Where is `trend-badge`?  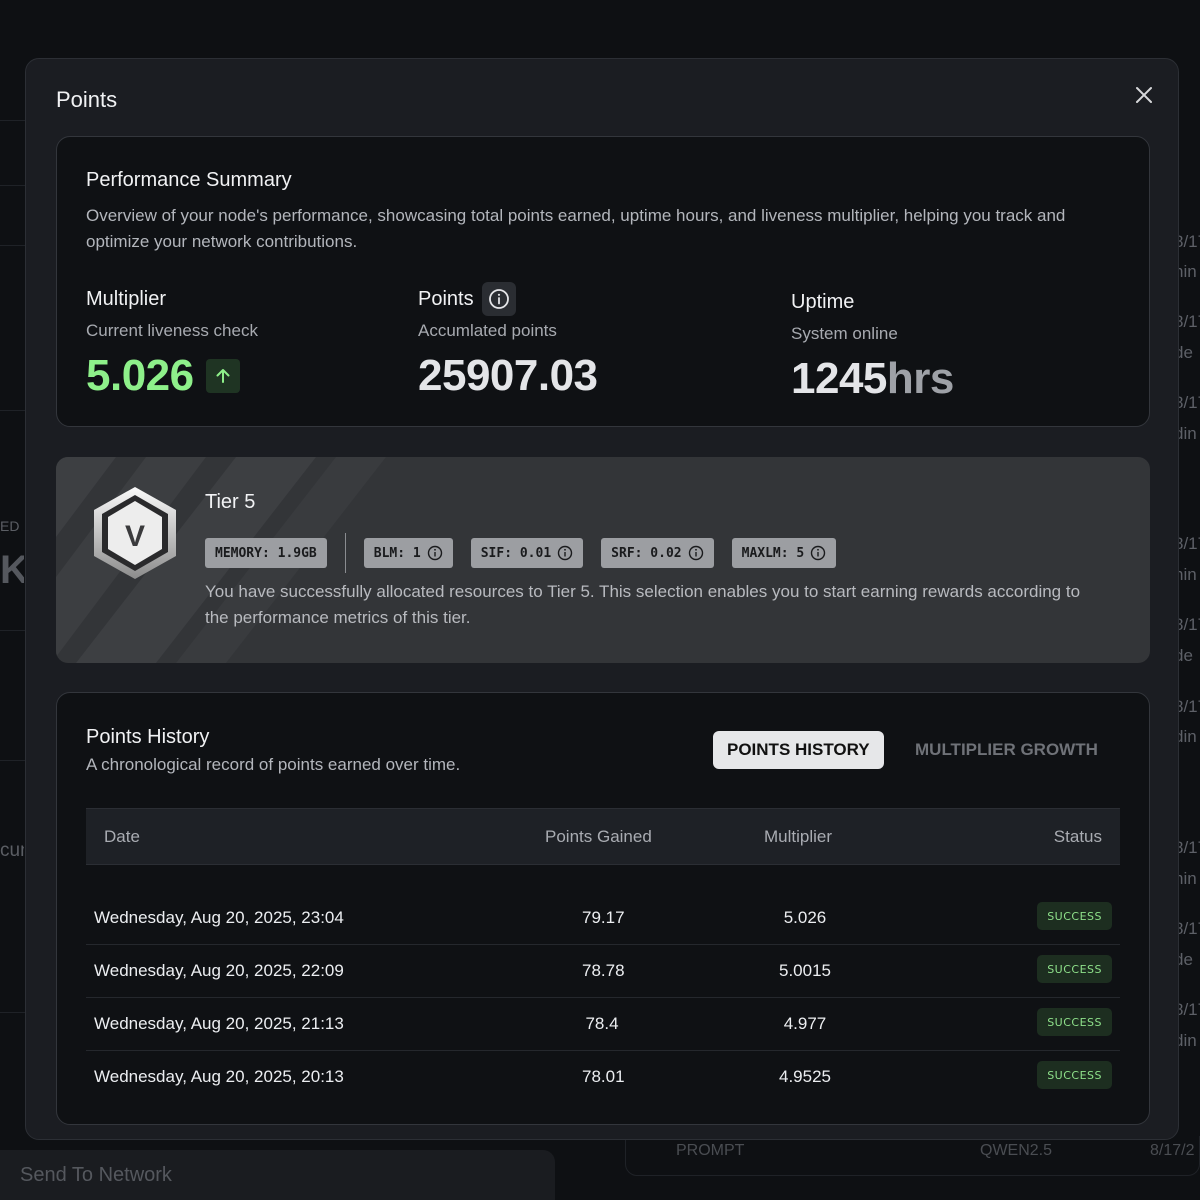 trend-badge is located at coordinates (222, 376).